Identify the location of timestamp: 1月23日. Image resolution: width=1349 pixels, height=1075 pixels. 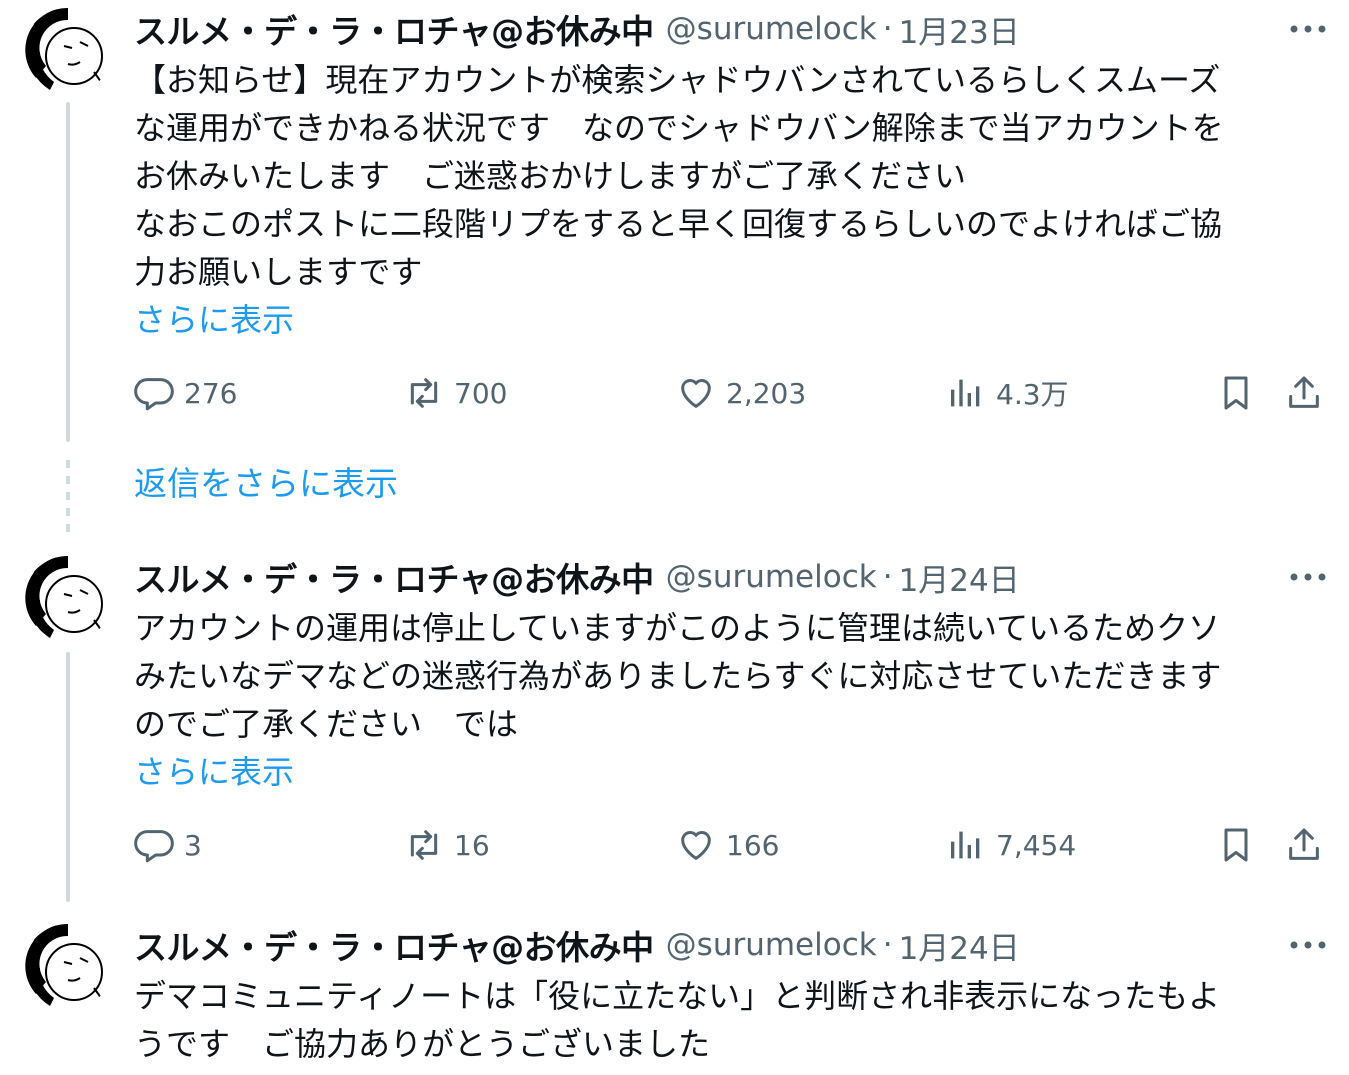
(959, 29).